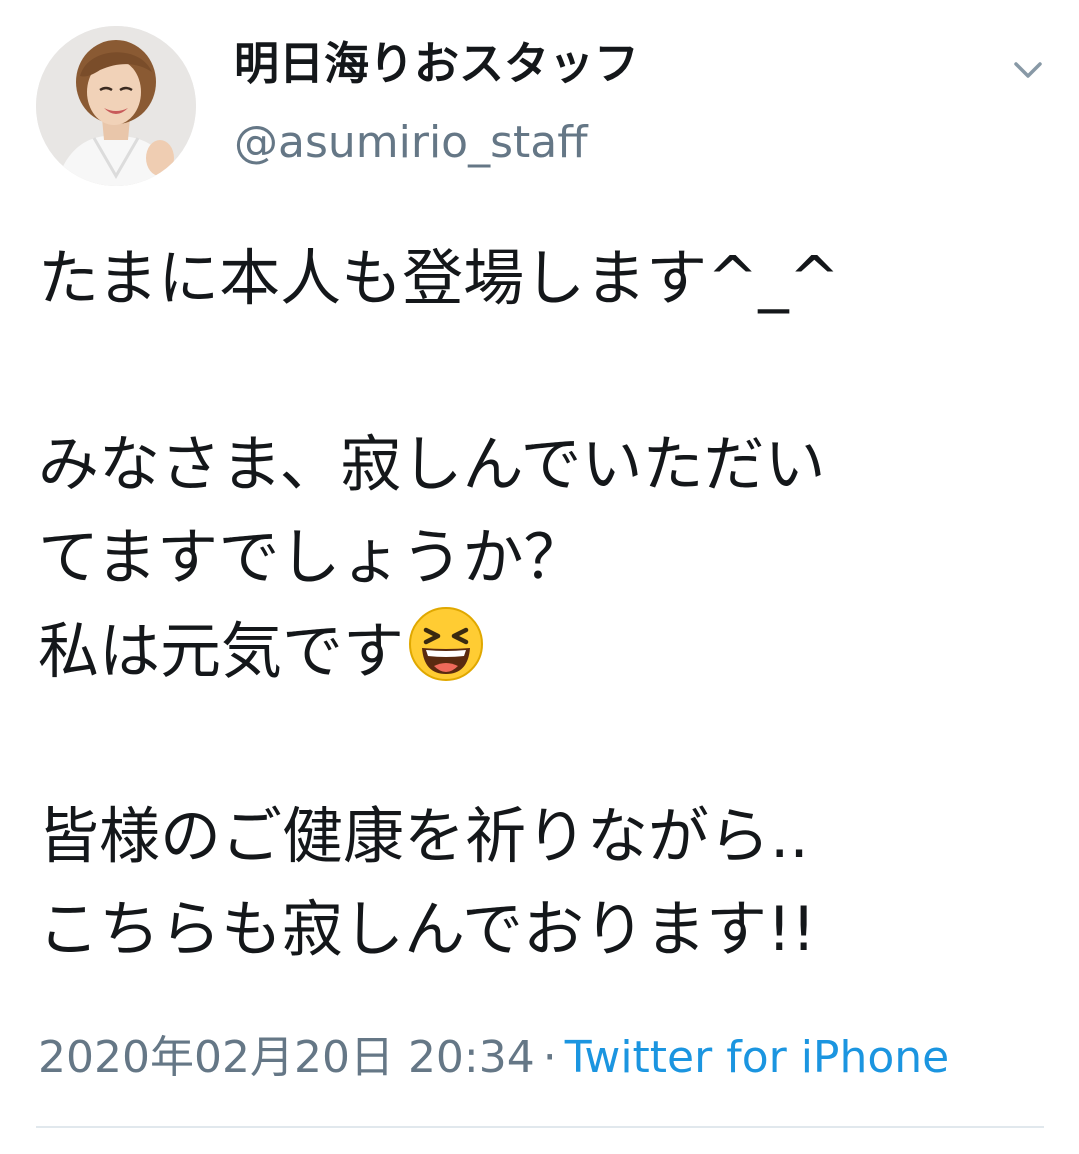 This screenshot has height=1154, width=1079. I want to click on tweet-line: みなさま、寂しんでいただい, so click(432, 464).